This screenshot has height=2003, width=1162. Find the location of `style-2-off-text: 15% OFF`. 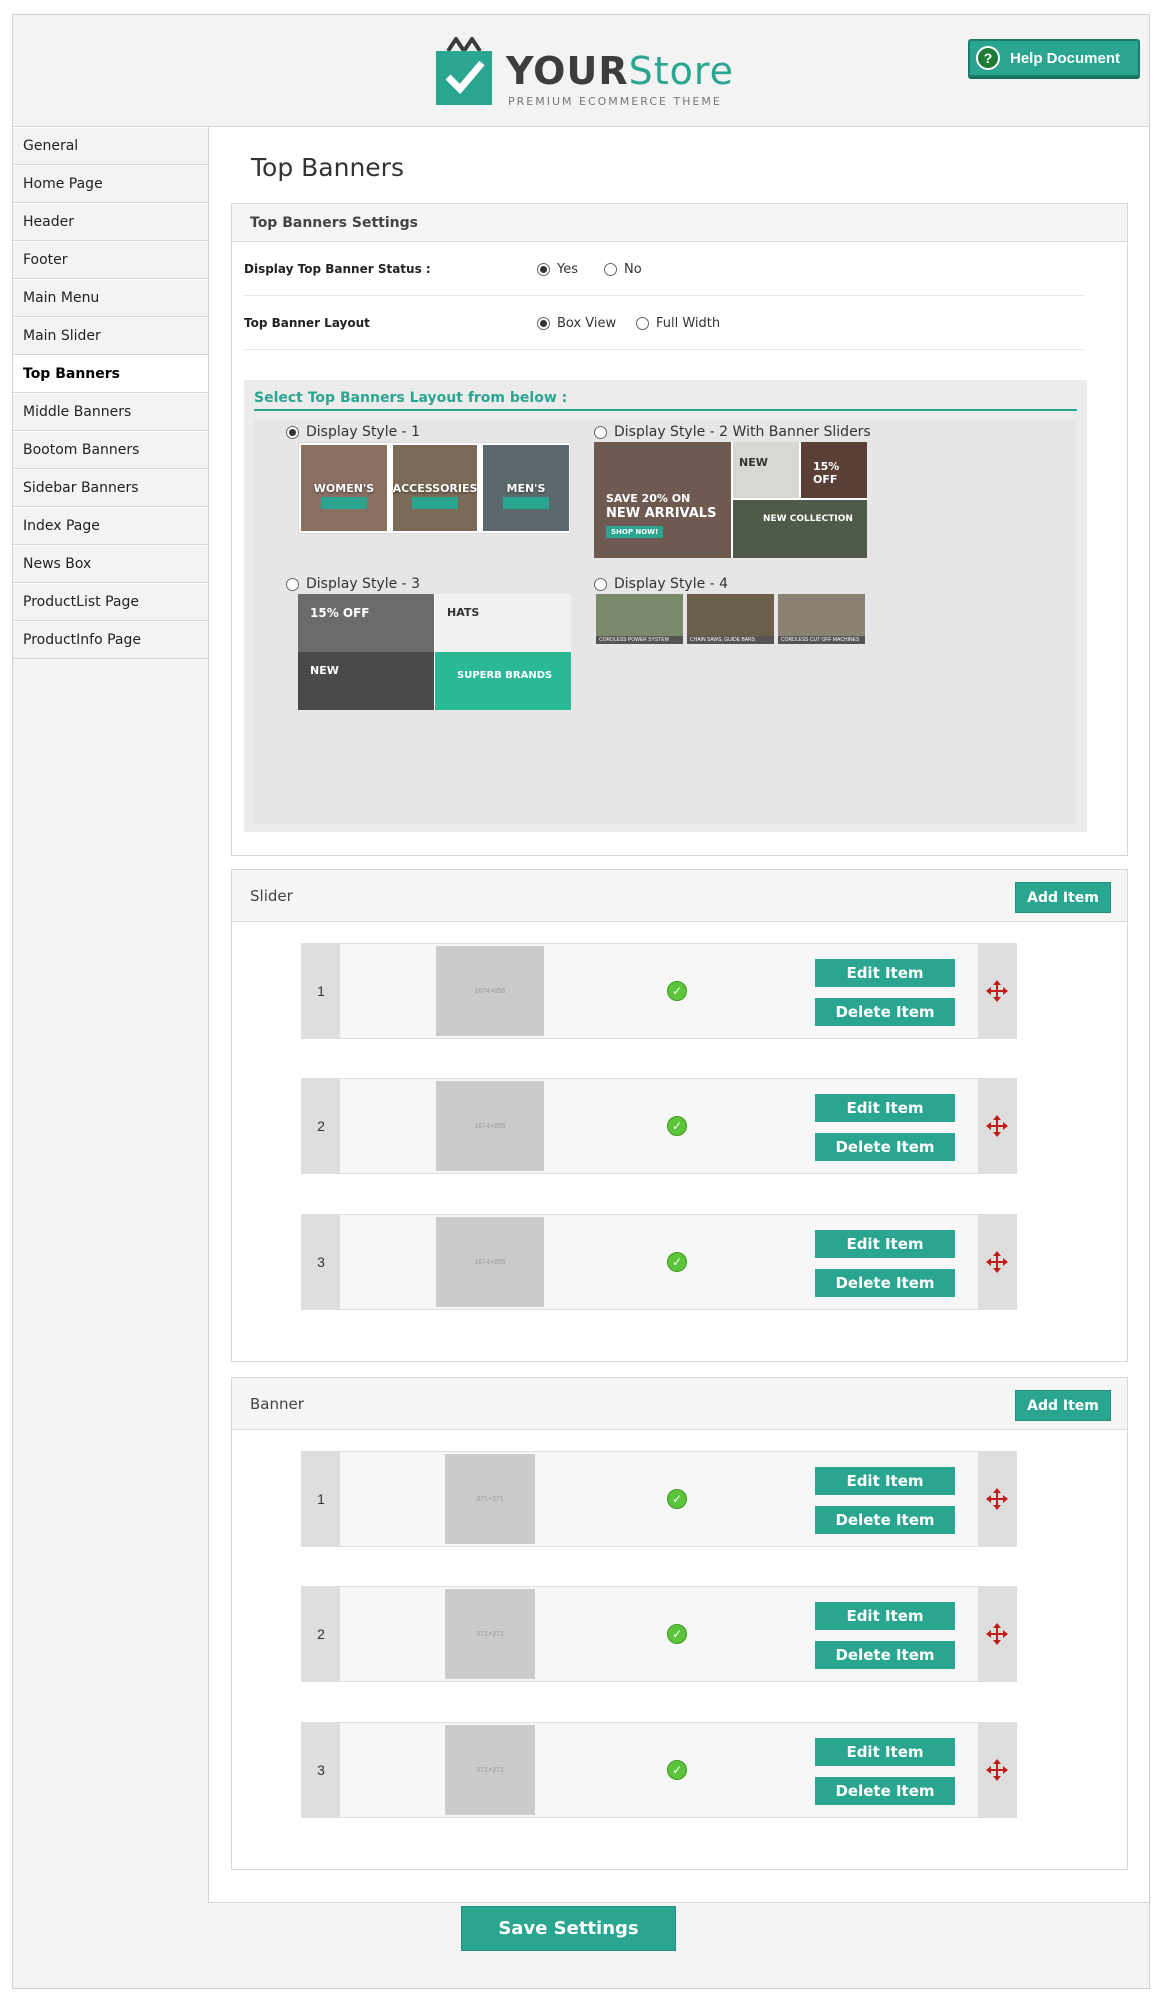

style-2-off-text: 15% OFF is located at coordinates (826, 473).